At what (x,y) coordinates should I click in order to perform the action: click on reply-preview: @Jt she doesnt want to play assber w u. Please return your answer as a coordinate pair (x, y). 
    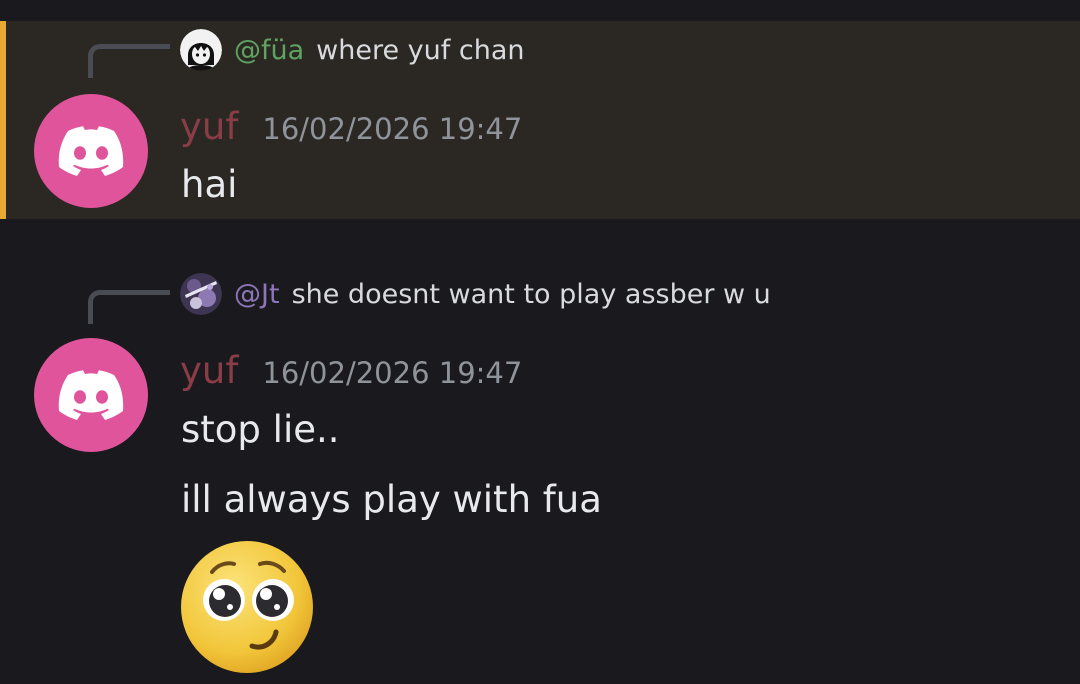
    Looking at the image, I should click on (475, 294).